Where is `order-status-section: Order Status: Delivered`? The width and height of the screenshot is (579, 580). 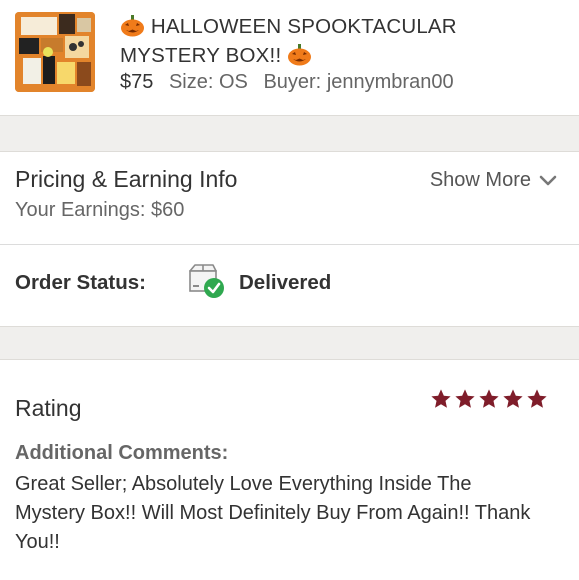 order-status-section: Order Status: Delivered is located at coordinates (289, 286).